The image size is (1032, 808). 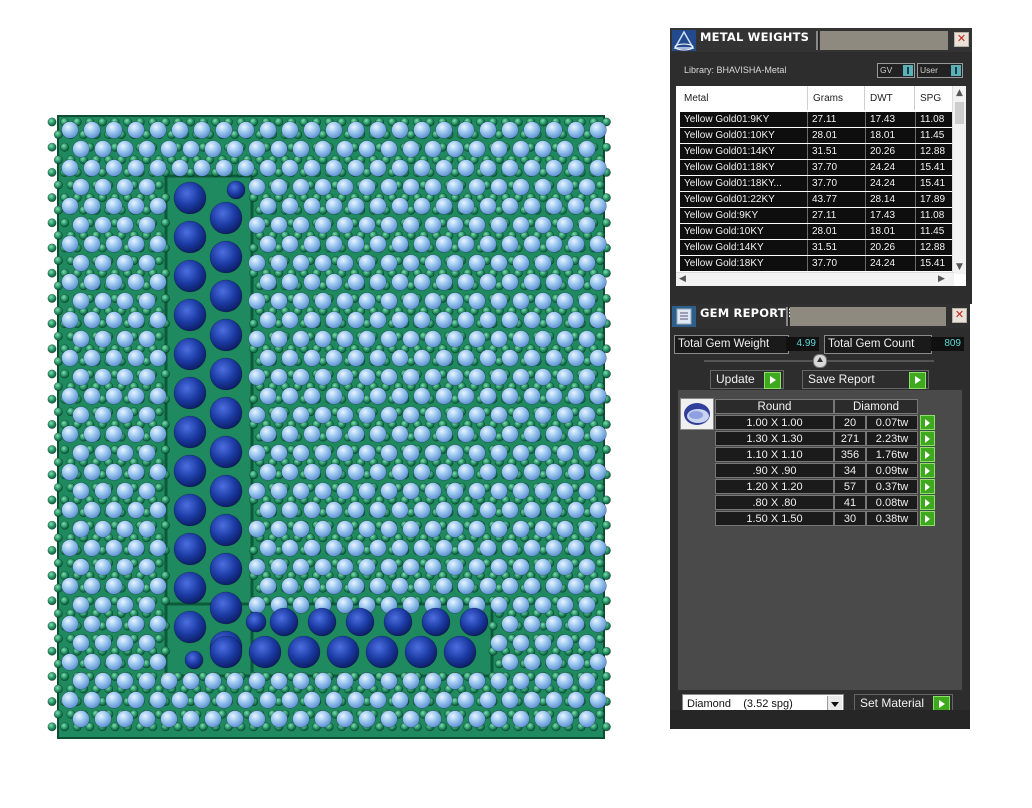 I want to click on gem-count: 34, so click(x=850, y=470).